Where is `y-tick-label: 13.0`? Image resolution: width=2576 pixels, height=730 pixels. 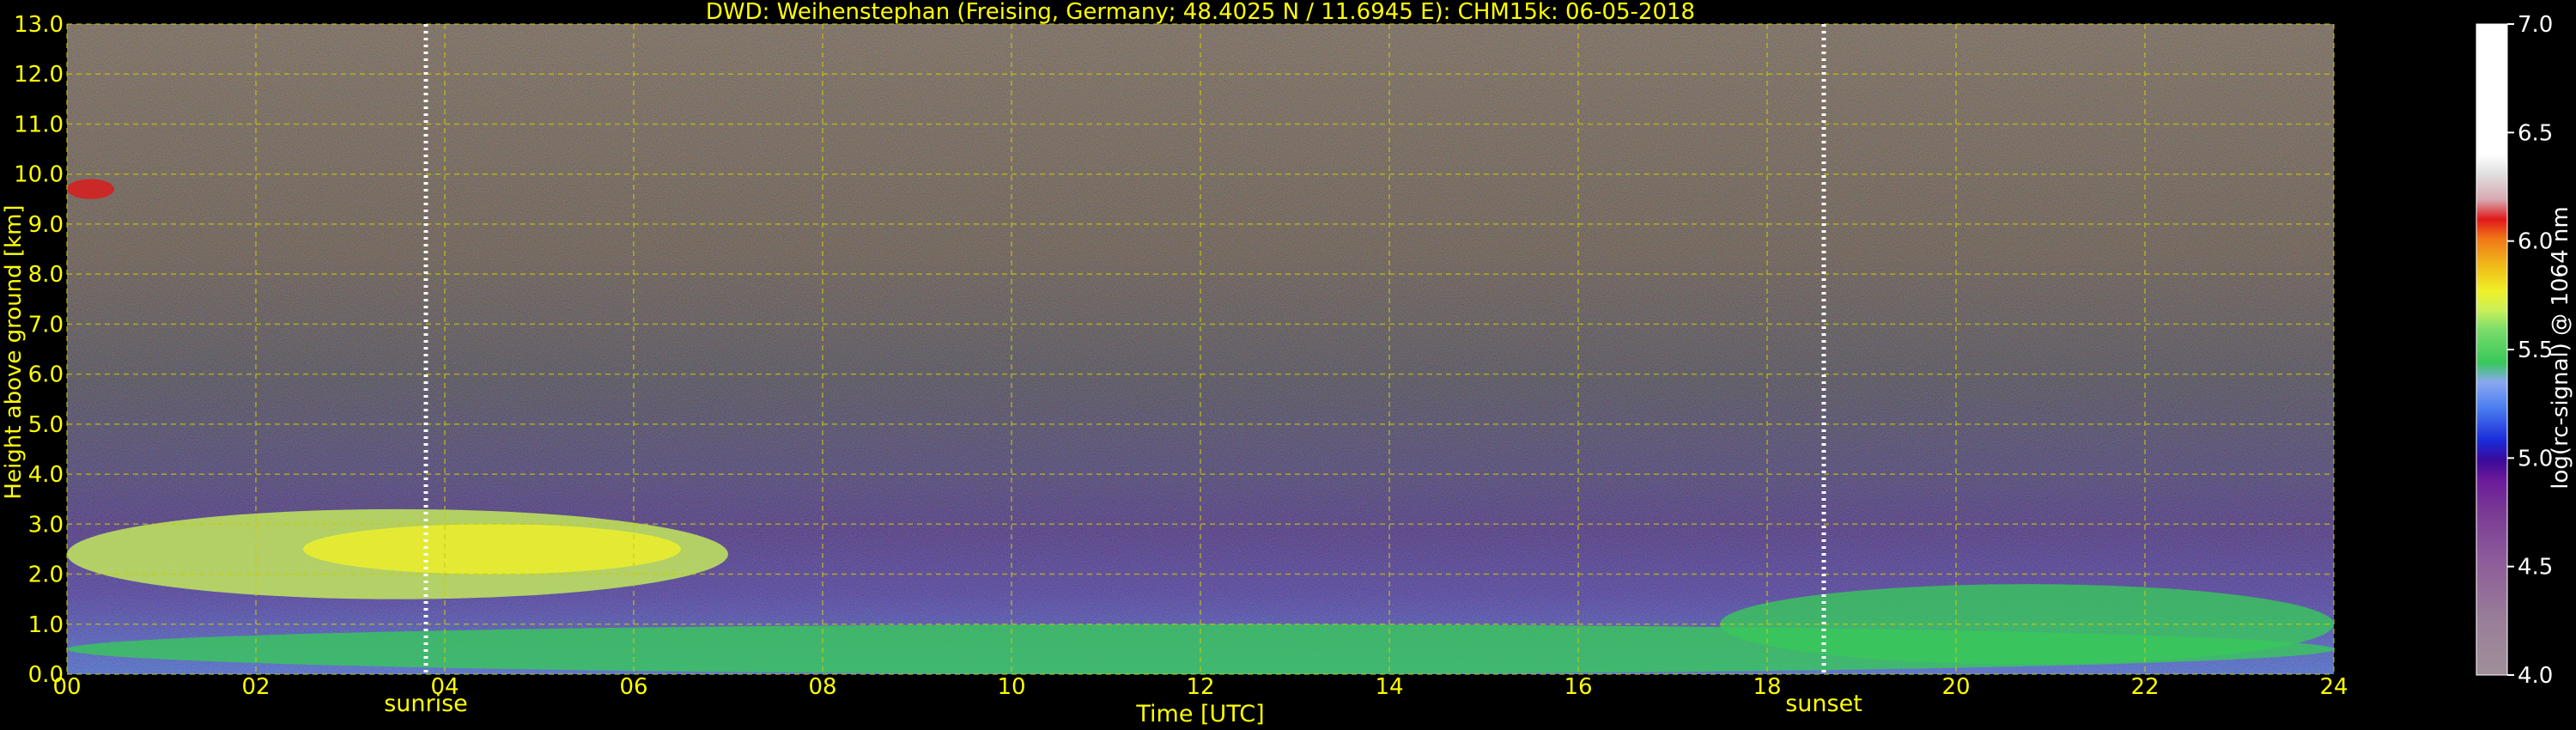 y-tick-label: 13.0 is located at coordinates (39, 25).